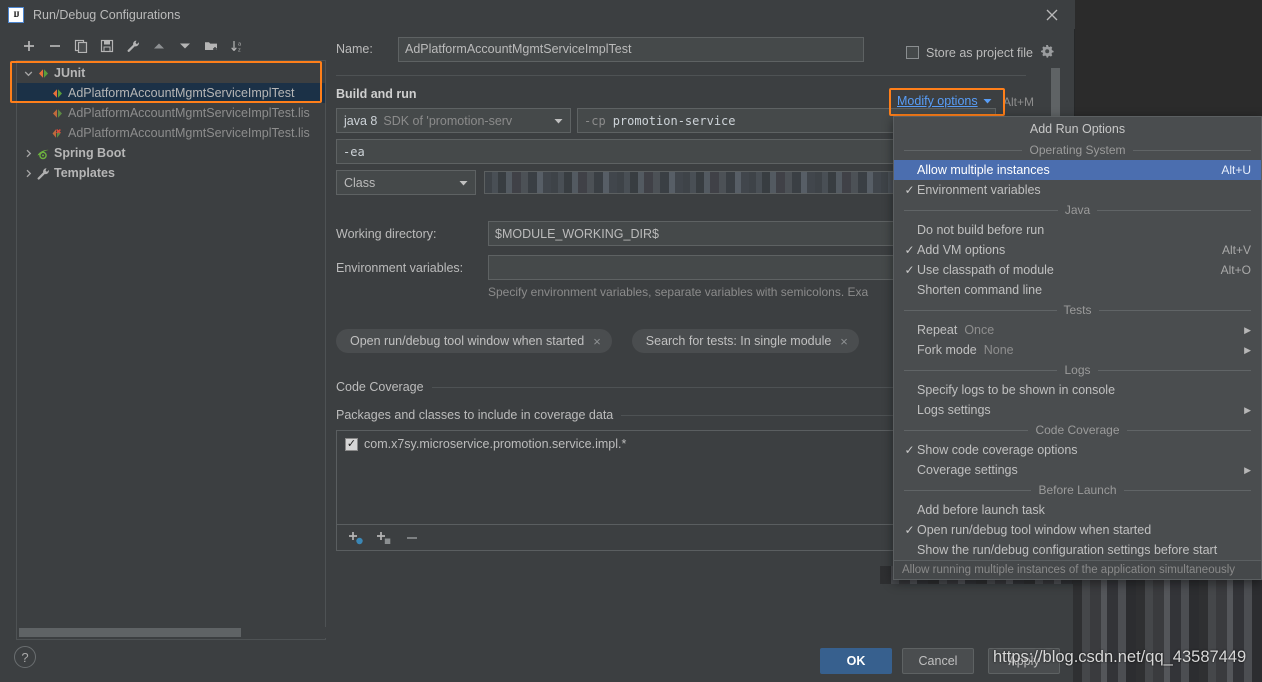  What do you see at coordinates (745, 341) in the screenshot?
I see `chip-search-for-tests: Search for tests: In single module ×` at bounding box center [745, 341].